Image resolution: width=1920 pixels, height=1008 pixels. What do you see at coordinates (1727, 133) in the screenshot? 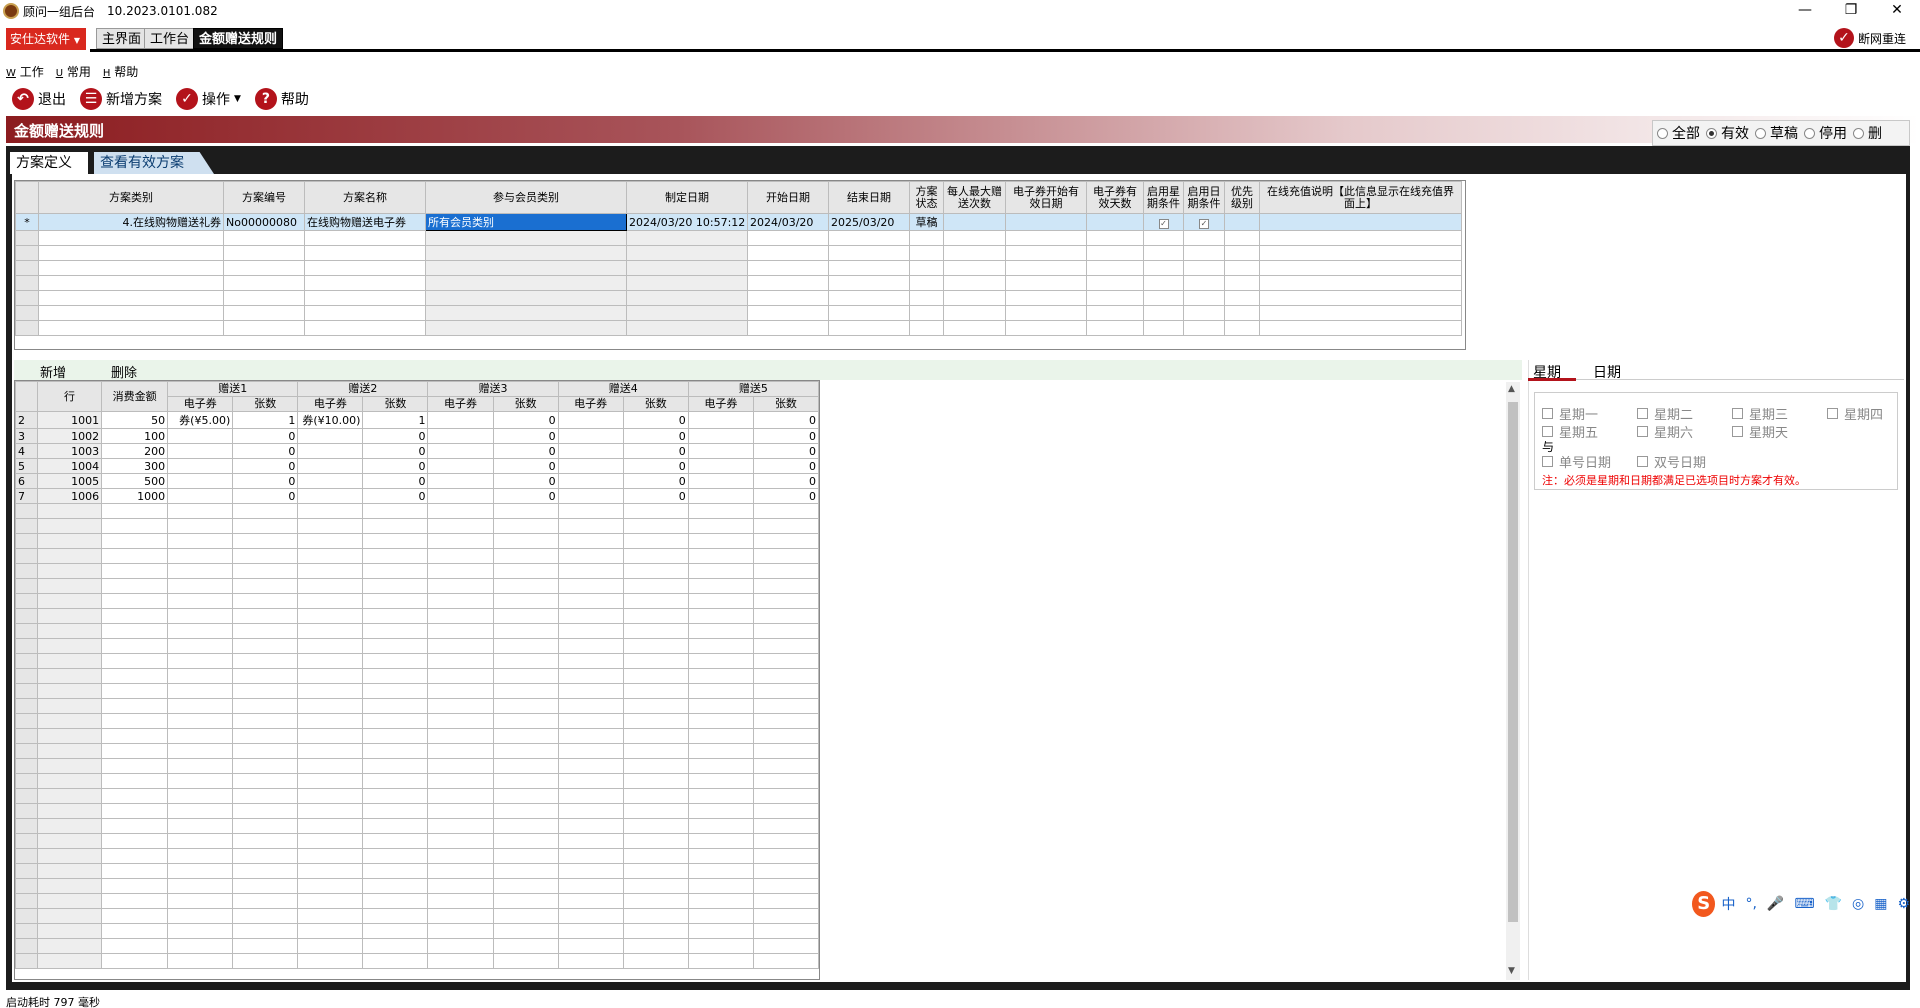
I see `filter-valid: 有效` at bounding box center [1727, 133].